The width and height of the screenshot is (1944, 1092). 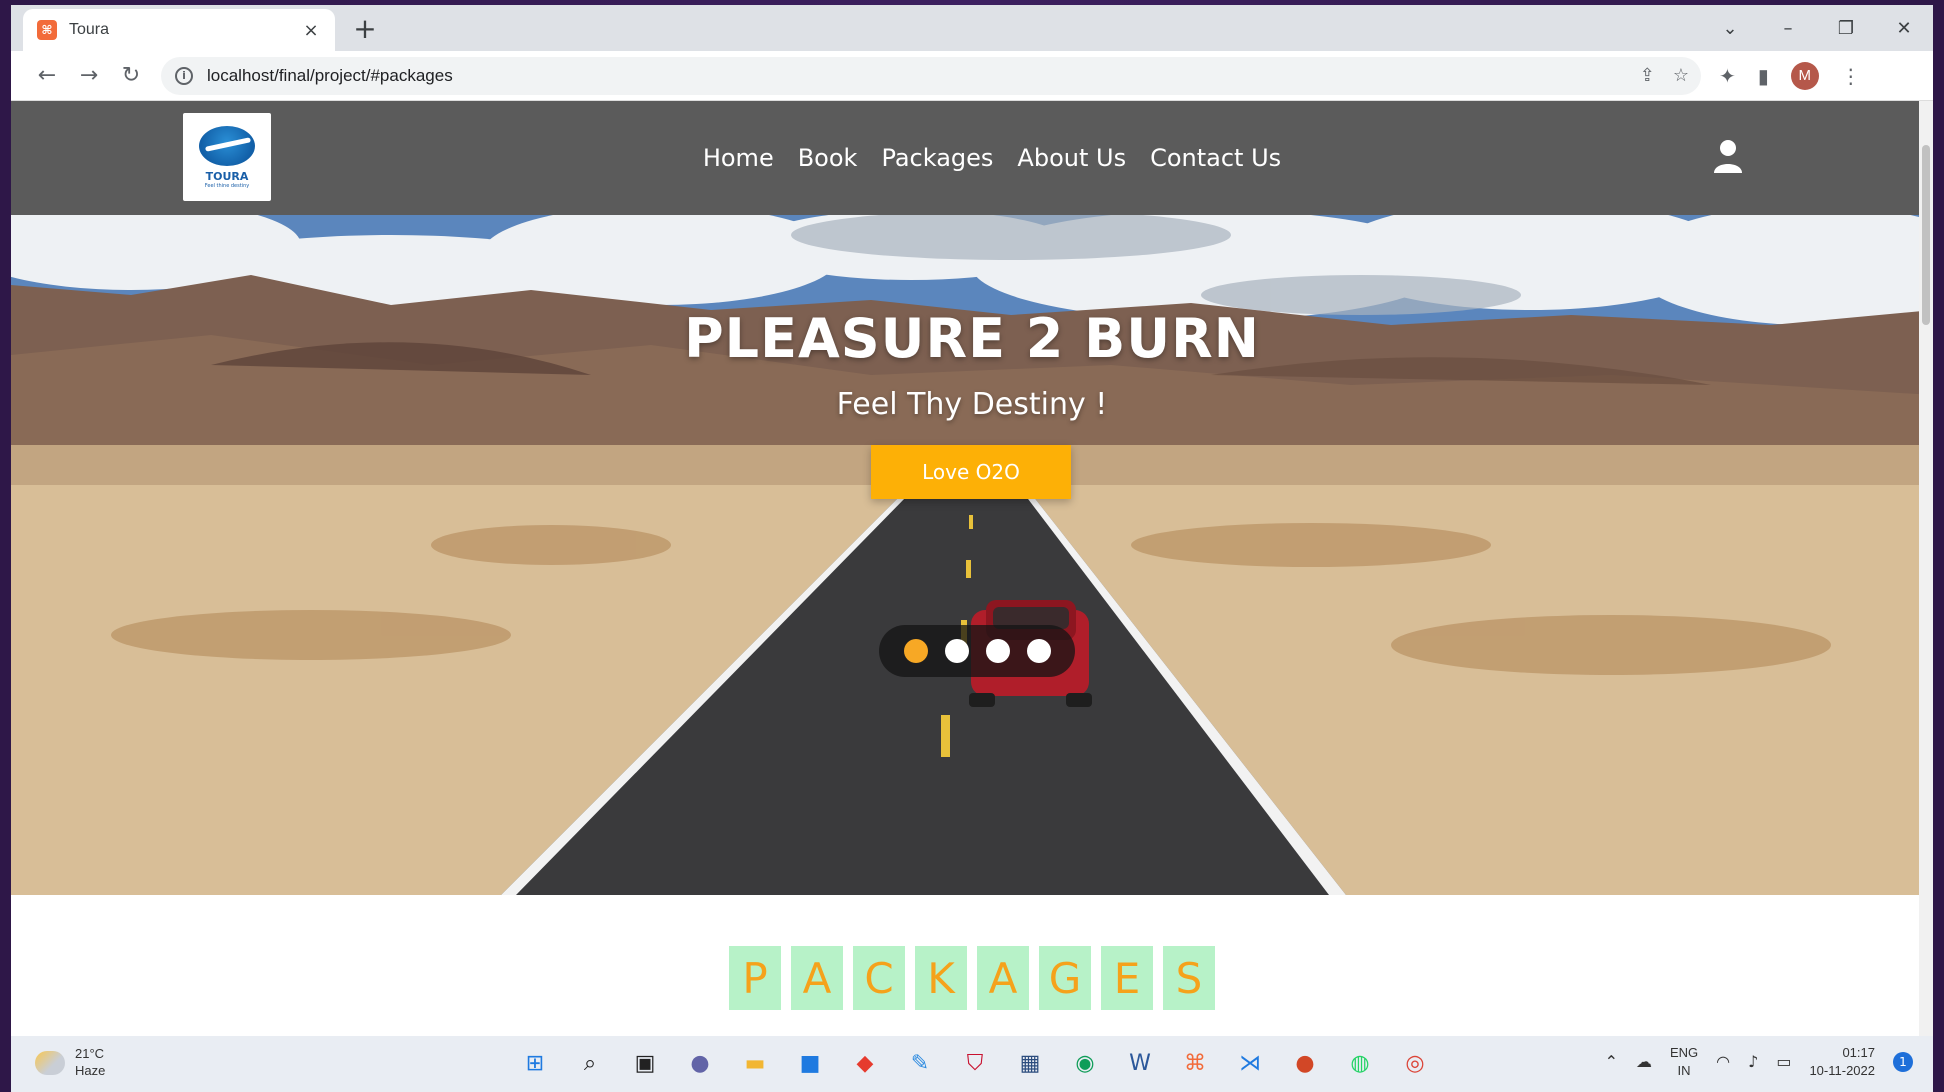 I want to click on xampp-icon: ⌘, so click(x=1195, y=1063).